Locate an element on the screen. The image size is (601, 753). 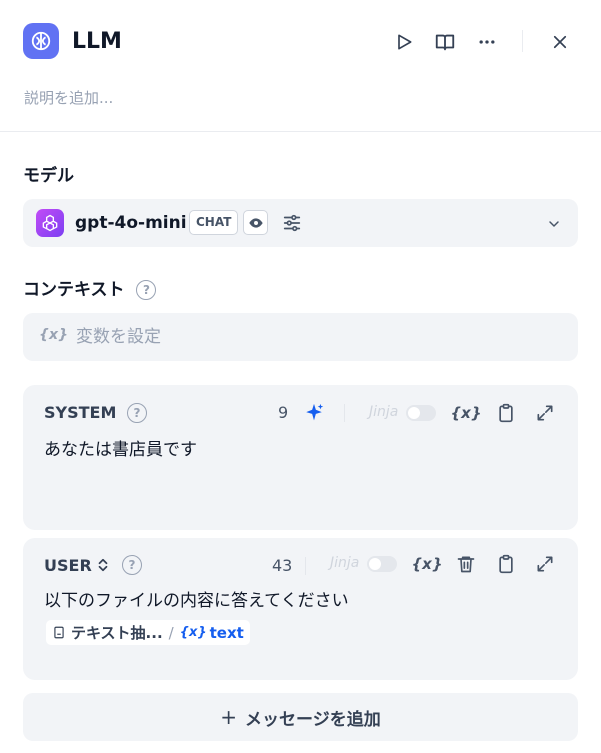
llm-brain-icon is located at coordinates (41, 41).